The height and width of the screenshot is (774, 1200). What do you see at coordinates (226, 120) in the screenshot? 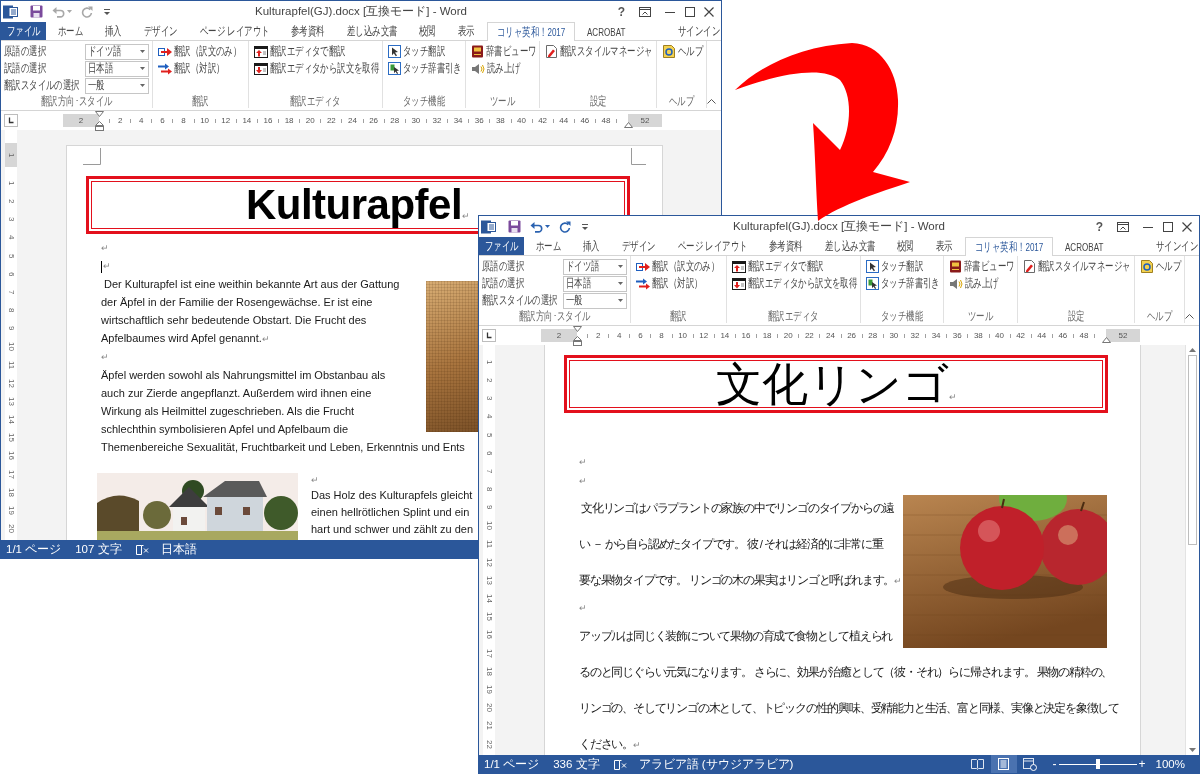
I see `ruler-number: 12` at bounding box center [226, 120].